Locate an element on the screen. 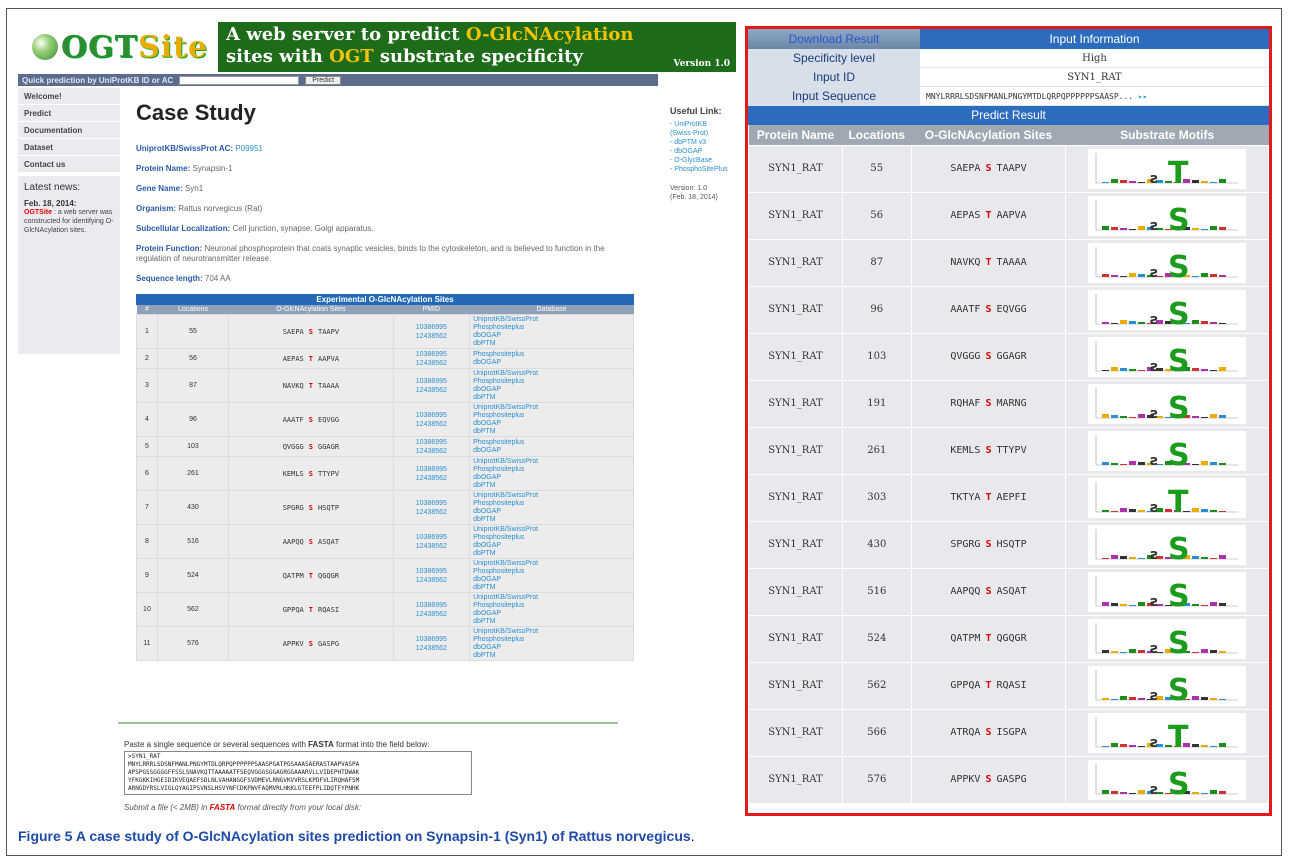  useful-link: - dbOGAP is located at coordinates (703, 151).